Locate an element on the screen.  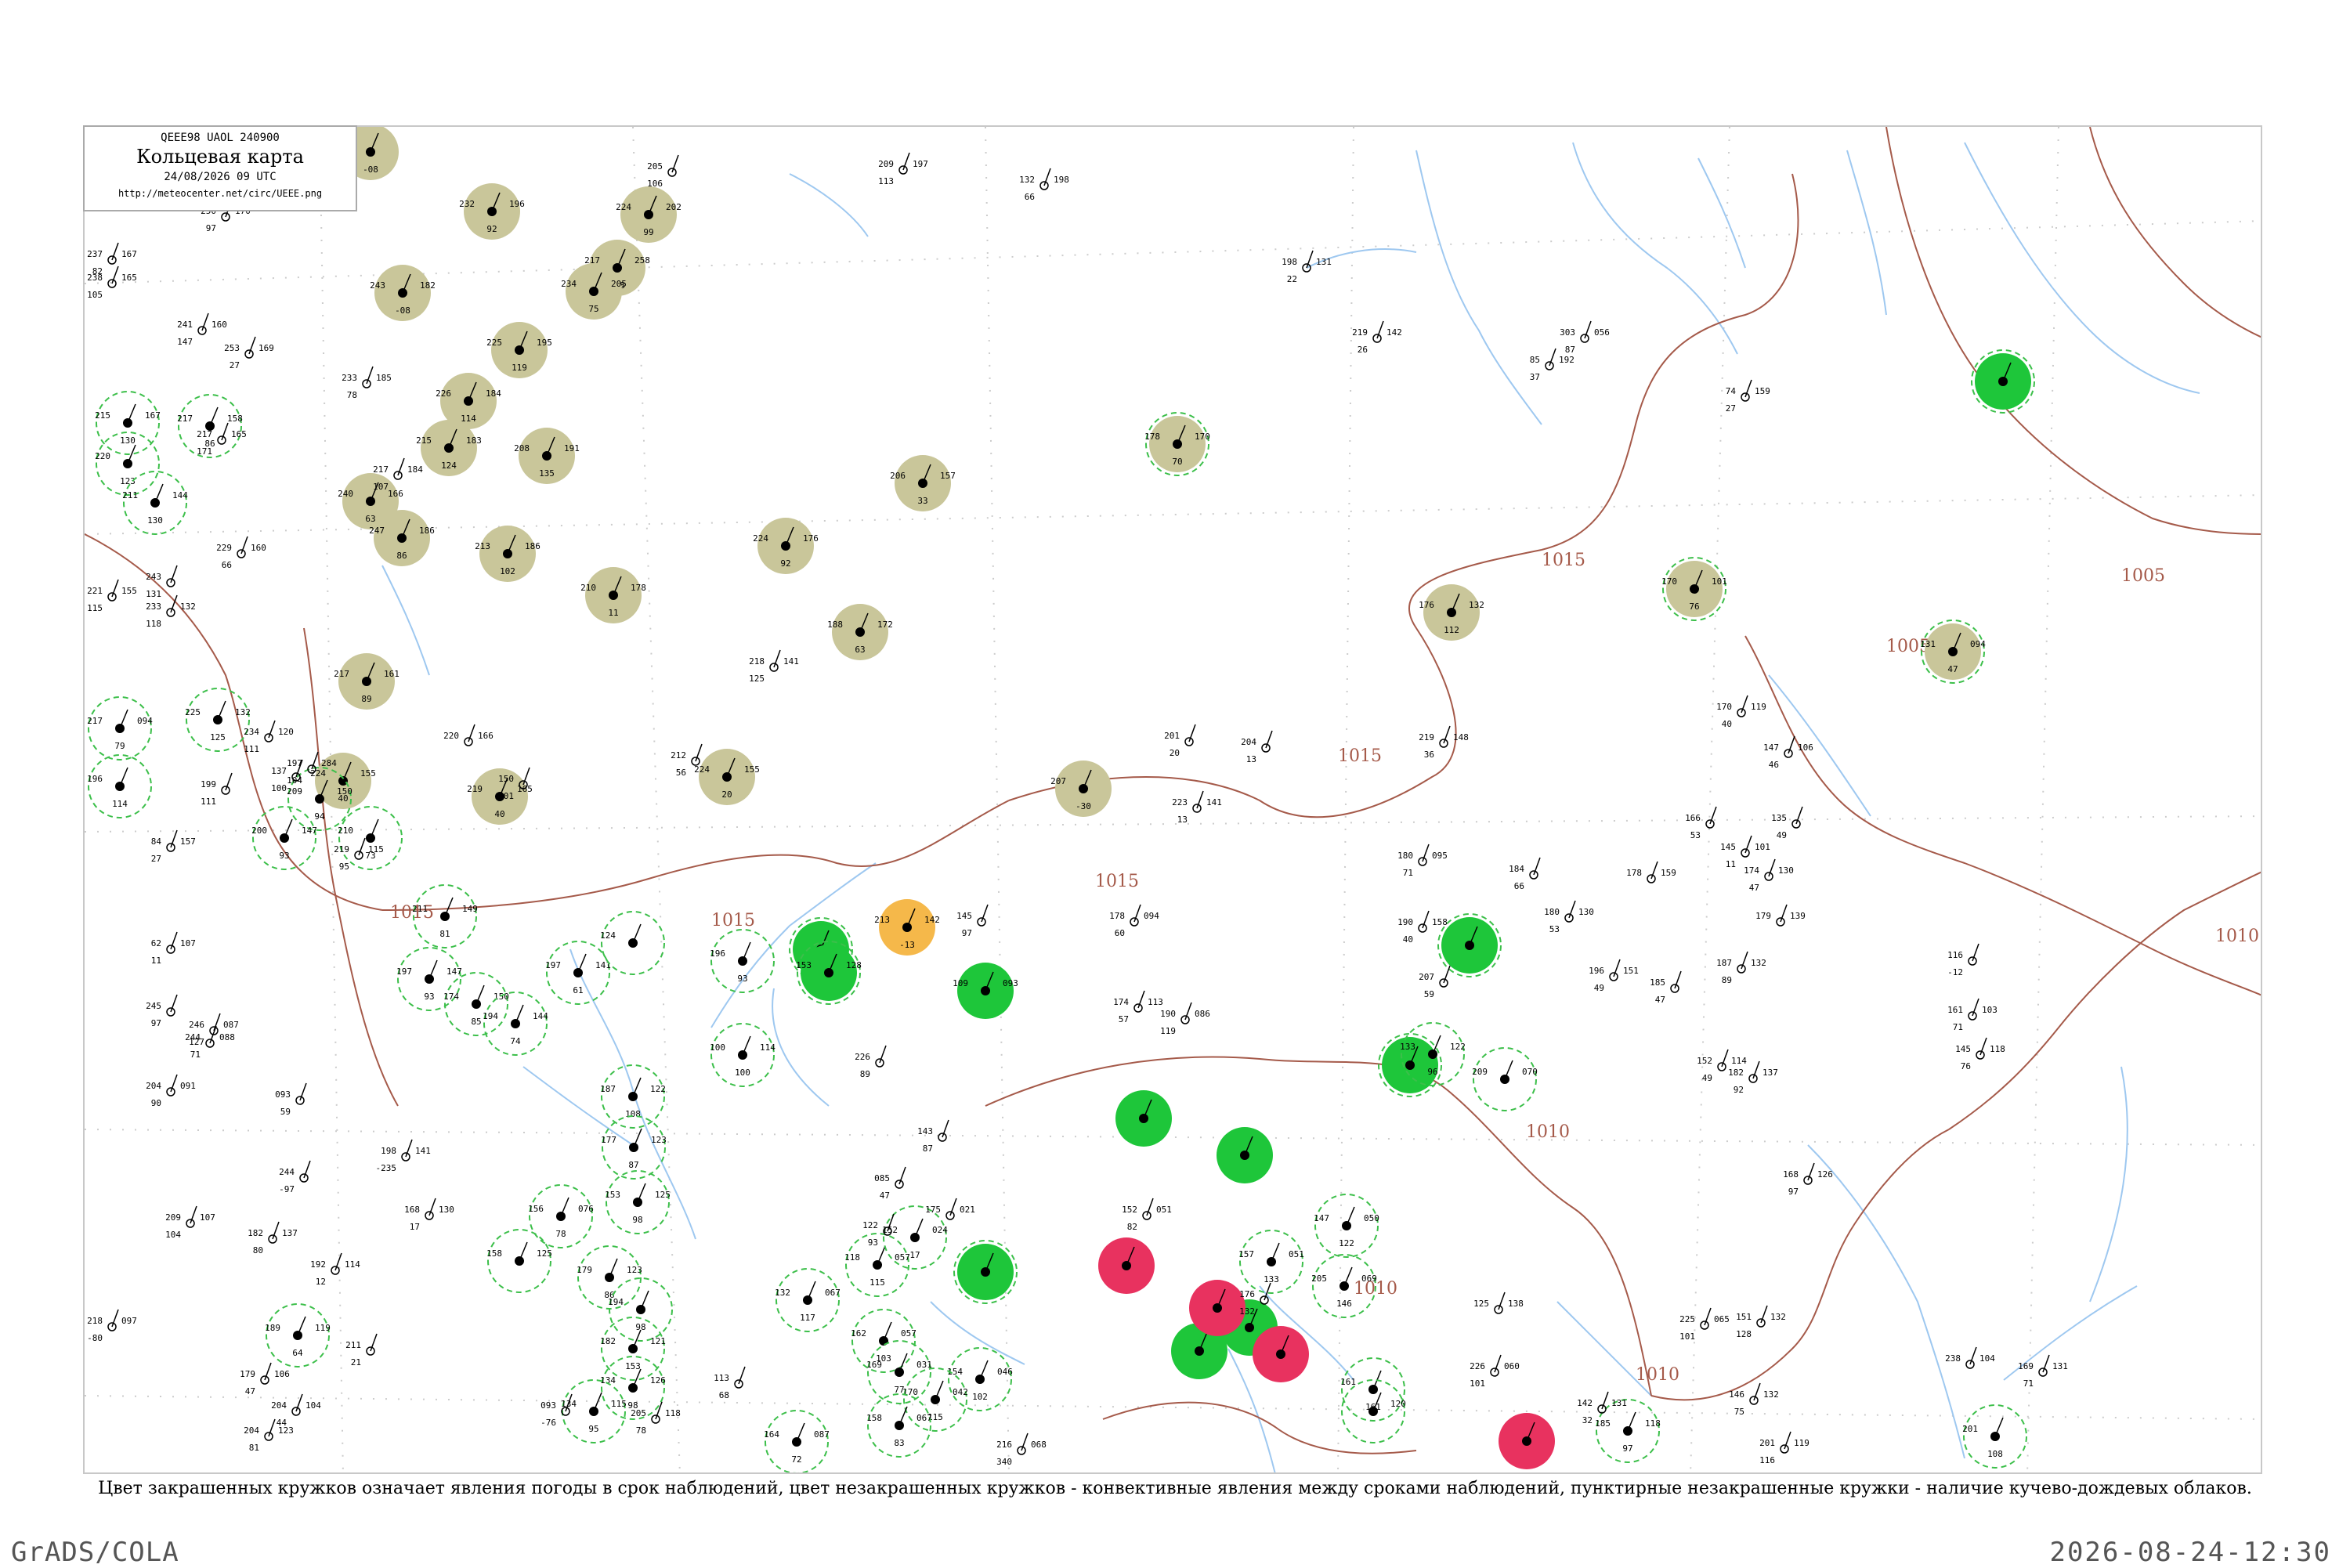
weather-station: 198 141 -235 is located at coordinates (403, 1156).